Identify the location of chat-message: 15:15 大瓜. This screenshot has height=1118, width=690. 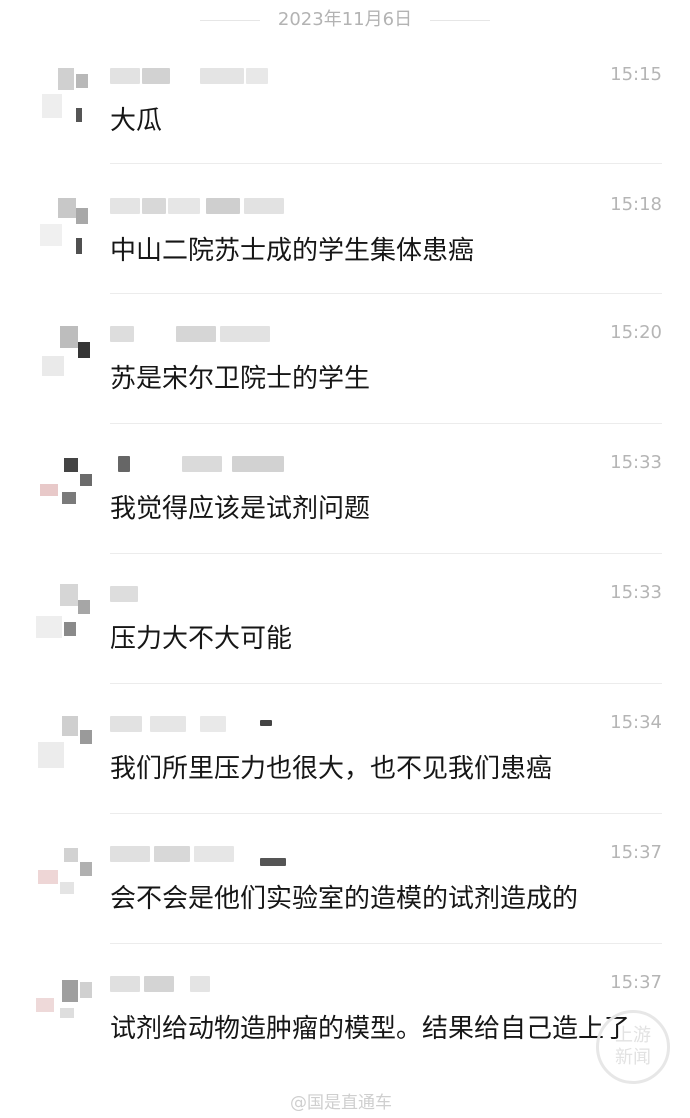
(345, 114).